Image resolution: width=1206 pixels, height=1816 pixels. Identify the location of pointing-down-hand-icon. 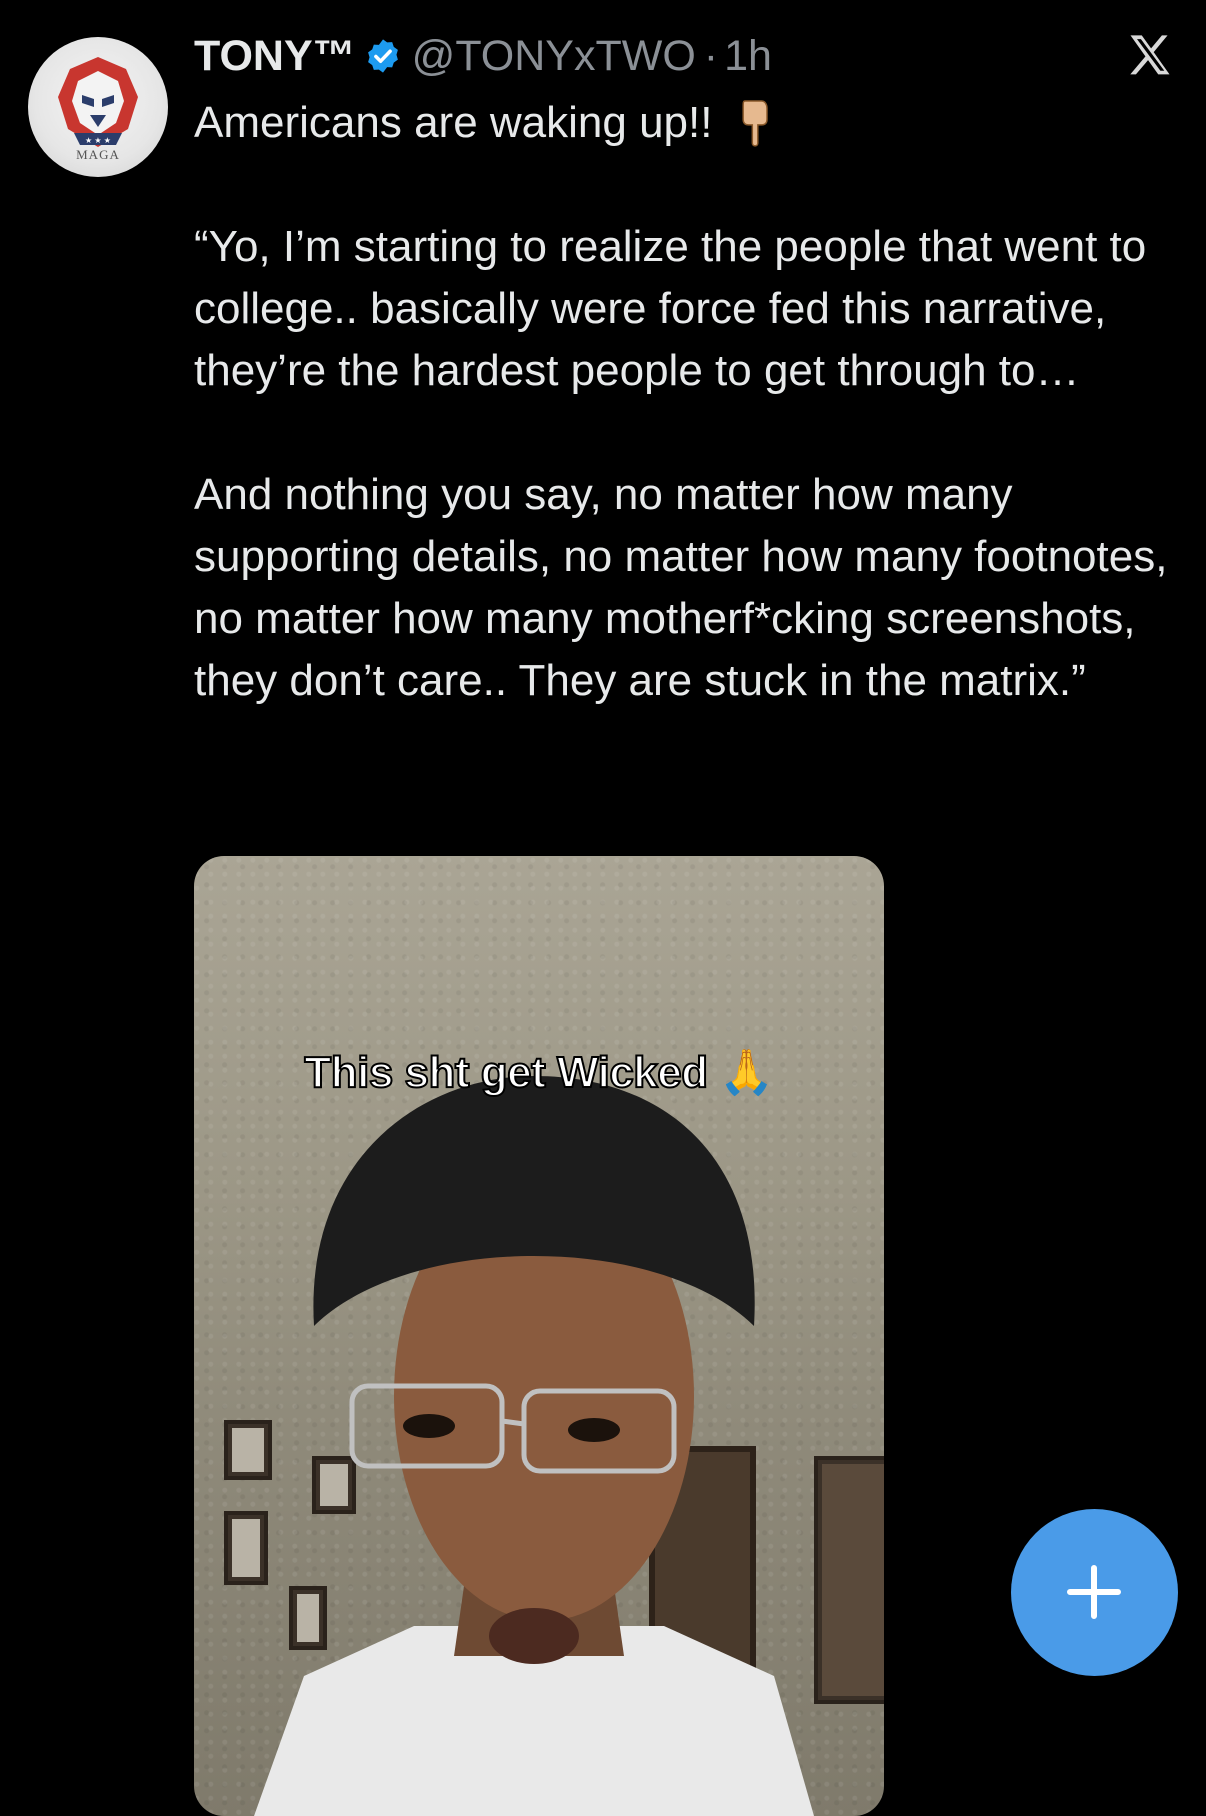
(755, 123).